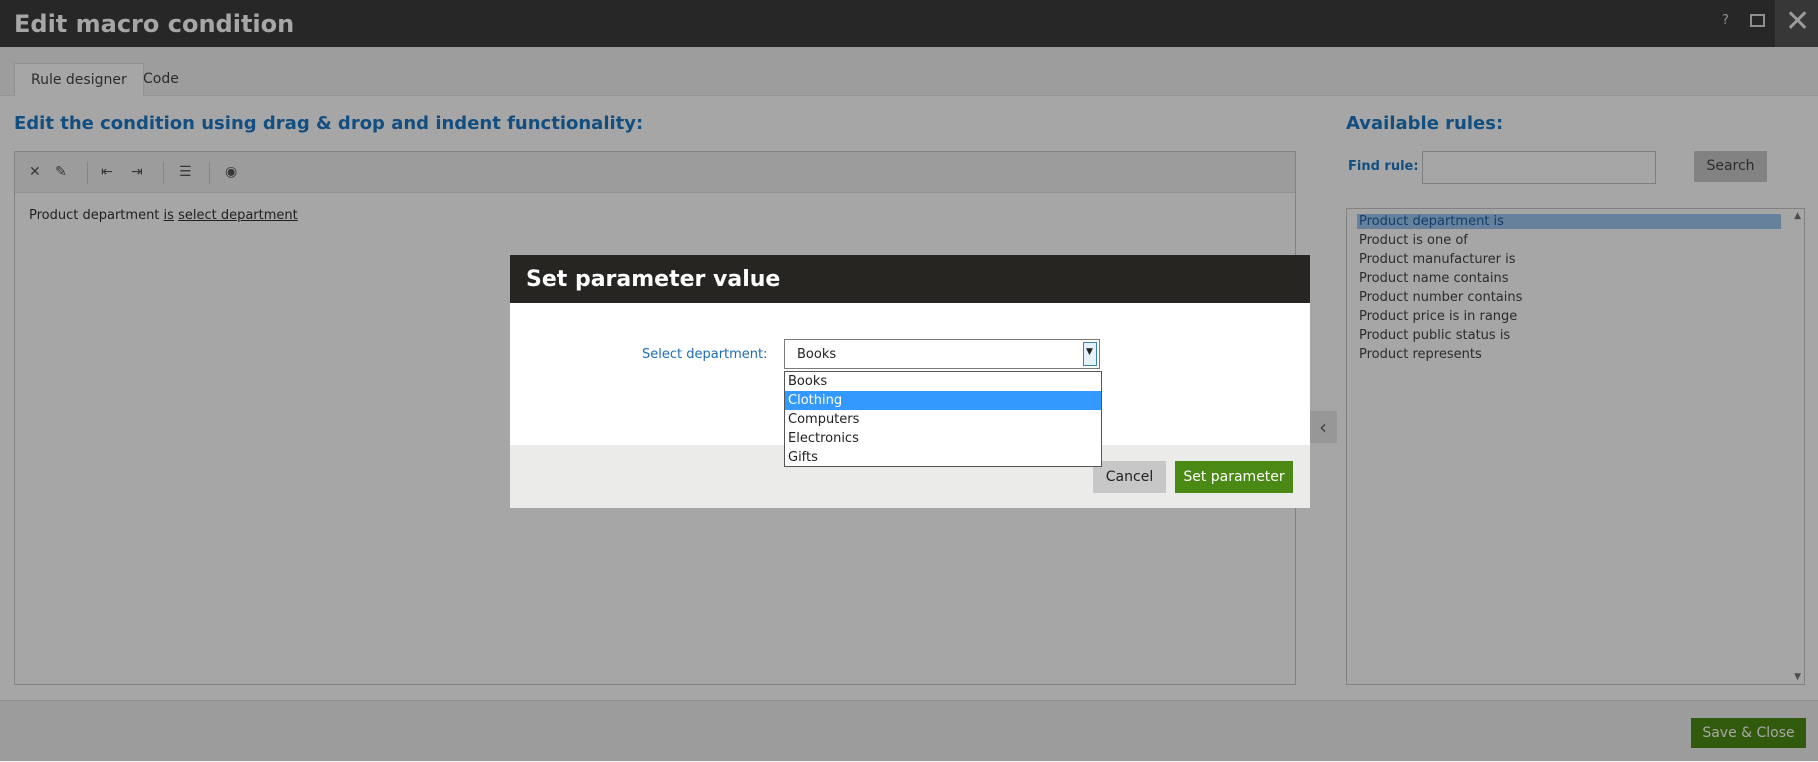  What do you see at coordinates (942, 354) in the screenshot?
I see `department-select: Books ▼` at bounding box center [942, 354].